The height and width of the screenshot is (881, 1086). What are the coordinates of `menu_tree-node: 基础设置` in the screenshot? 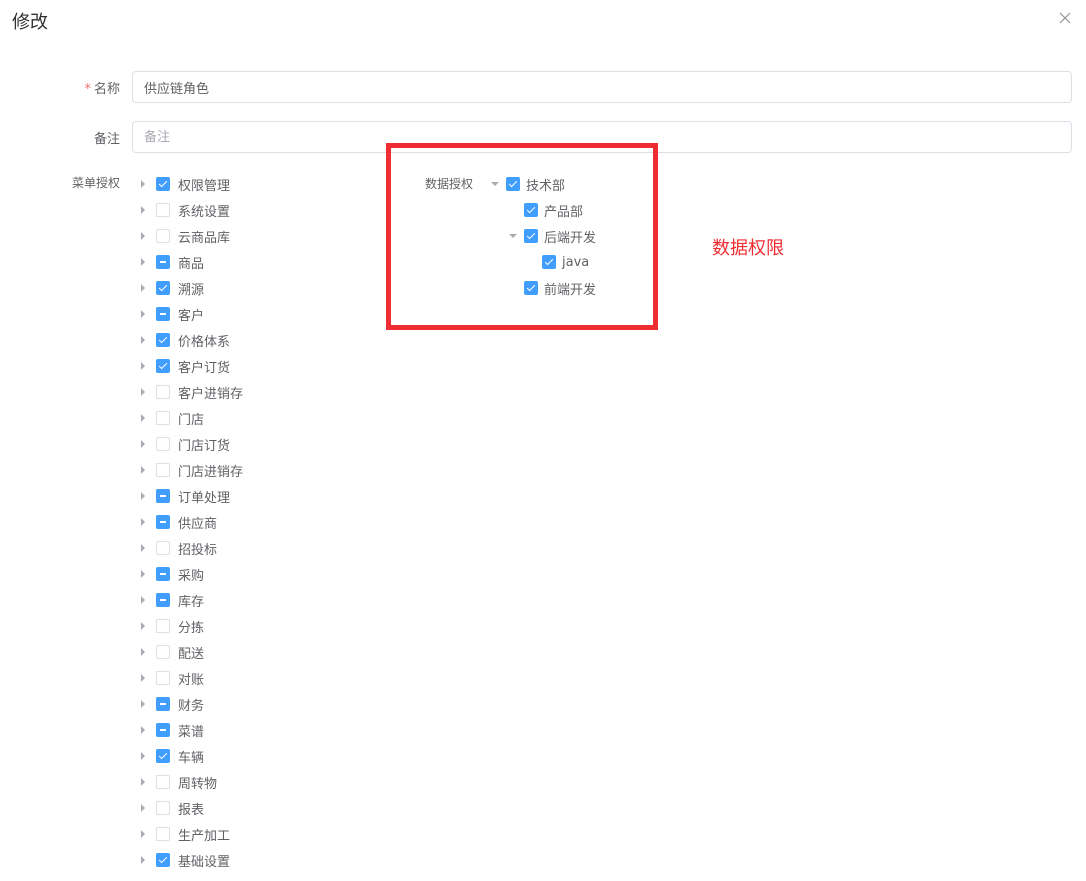 It's located at (184, 860).